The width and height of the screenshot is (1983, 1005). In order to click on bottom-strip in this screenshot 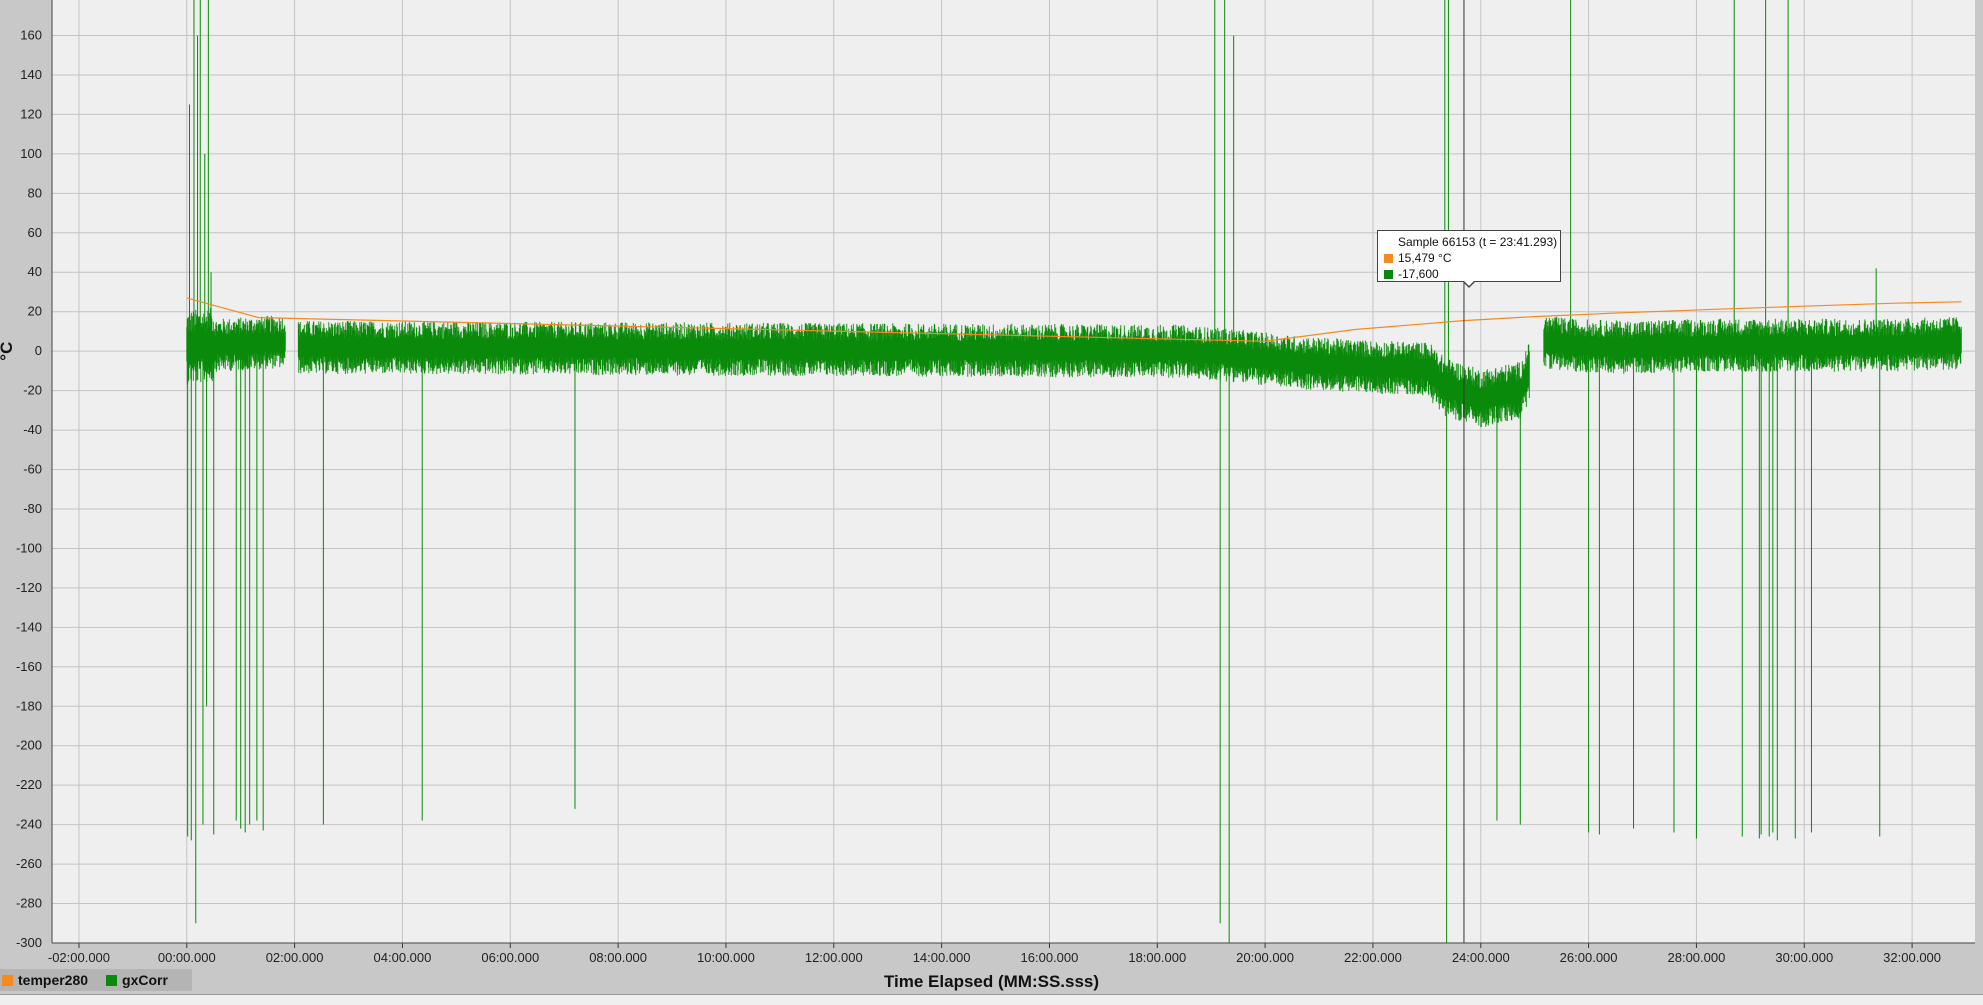, I will do `click(991, 999)`.